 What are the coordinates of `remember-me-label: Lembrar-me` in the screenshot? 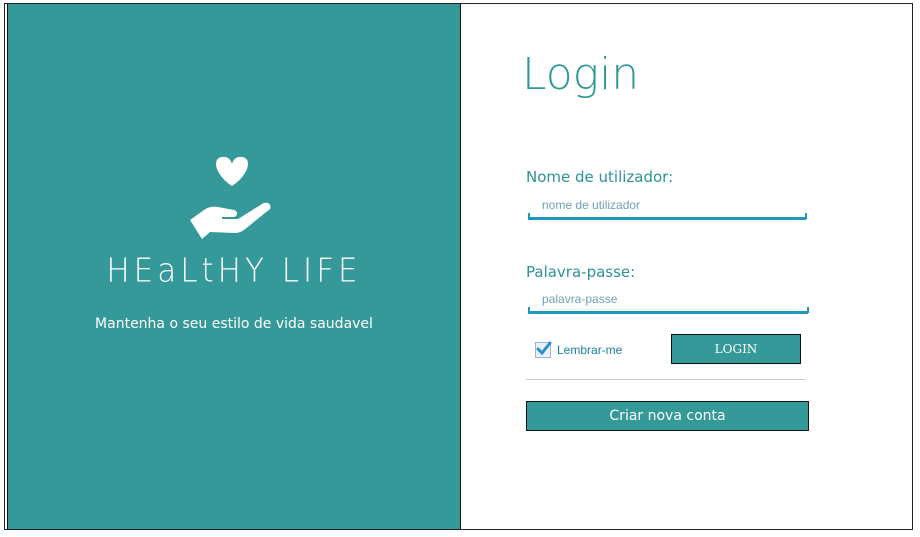 It's located at (590, 350).